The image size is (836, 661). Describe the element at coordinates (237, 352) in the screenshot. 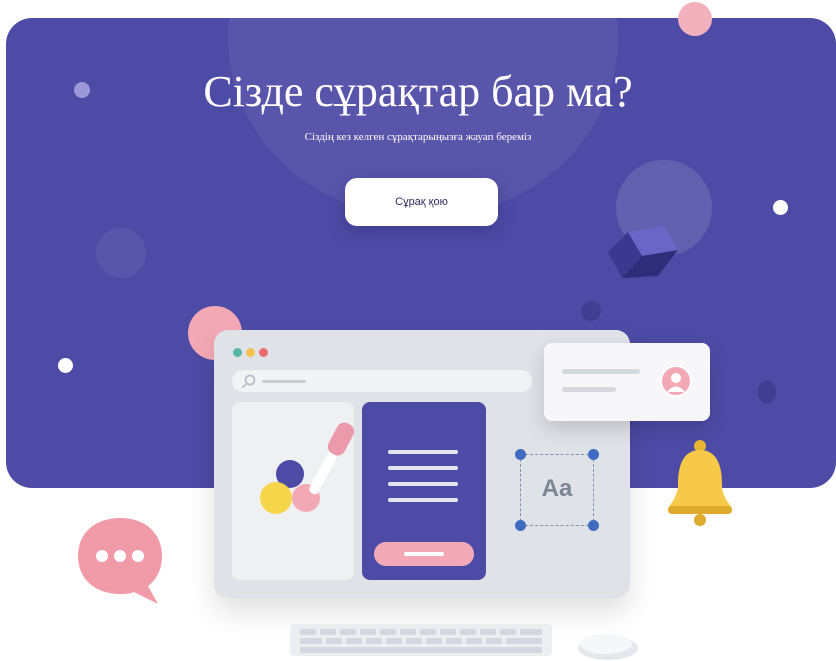

I see `window-dot-green` at that location.